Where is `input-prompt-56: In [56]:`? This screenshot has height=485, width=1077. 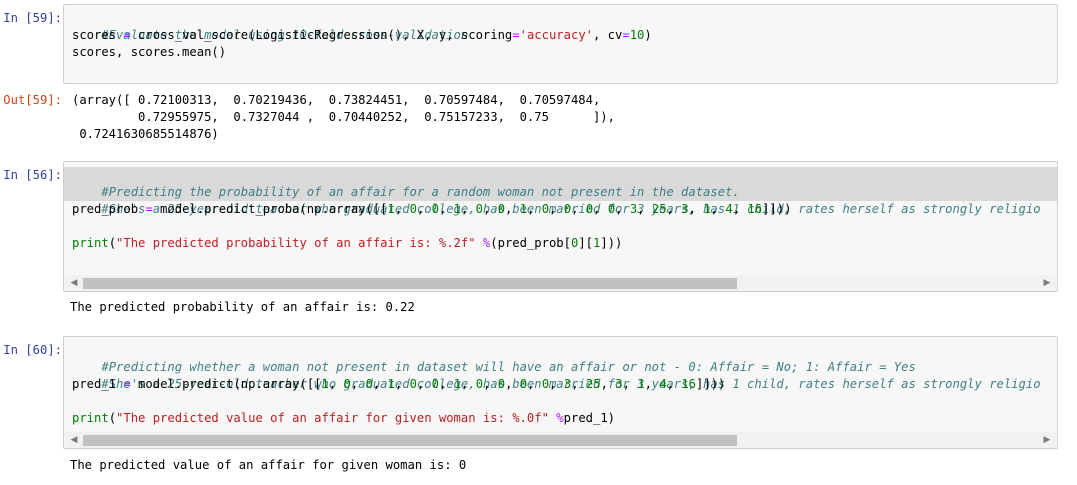 input-prompt-56: In [56]: is located at coordinates (32, 175).